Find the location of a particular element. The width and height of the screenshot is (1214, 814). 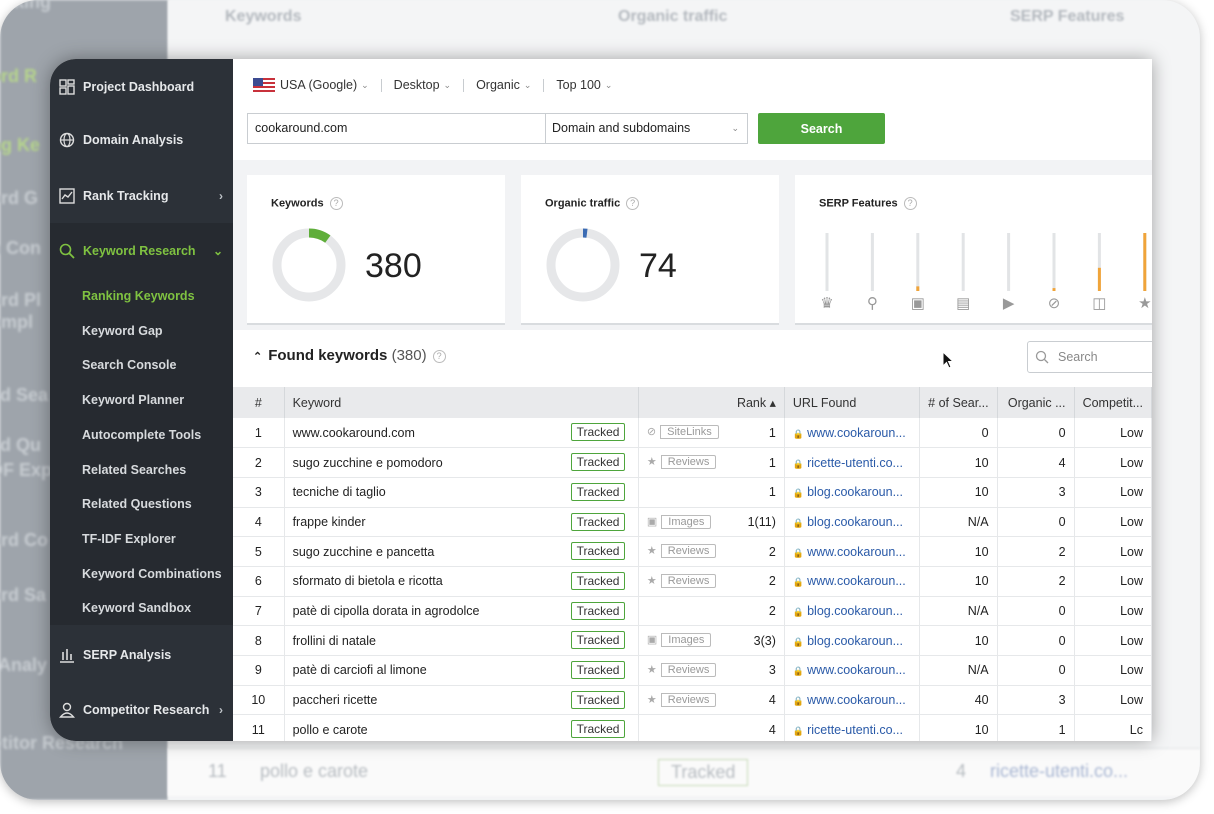

found-keywords-heading: ⌃ Found keywords (380)? is located at coordinates (349, 355).